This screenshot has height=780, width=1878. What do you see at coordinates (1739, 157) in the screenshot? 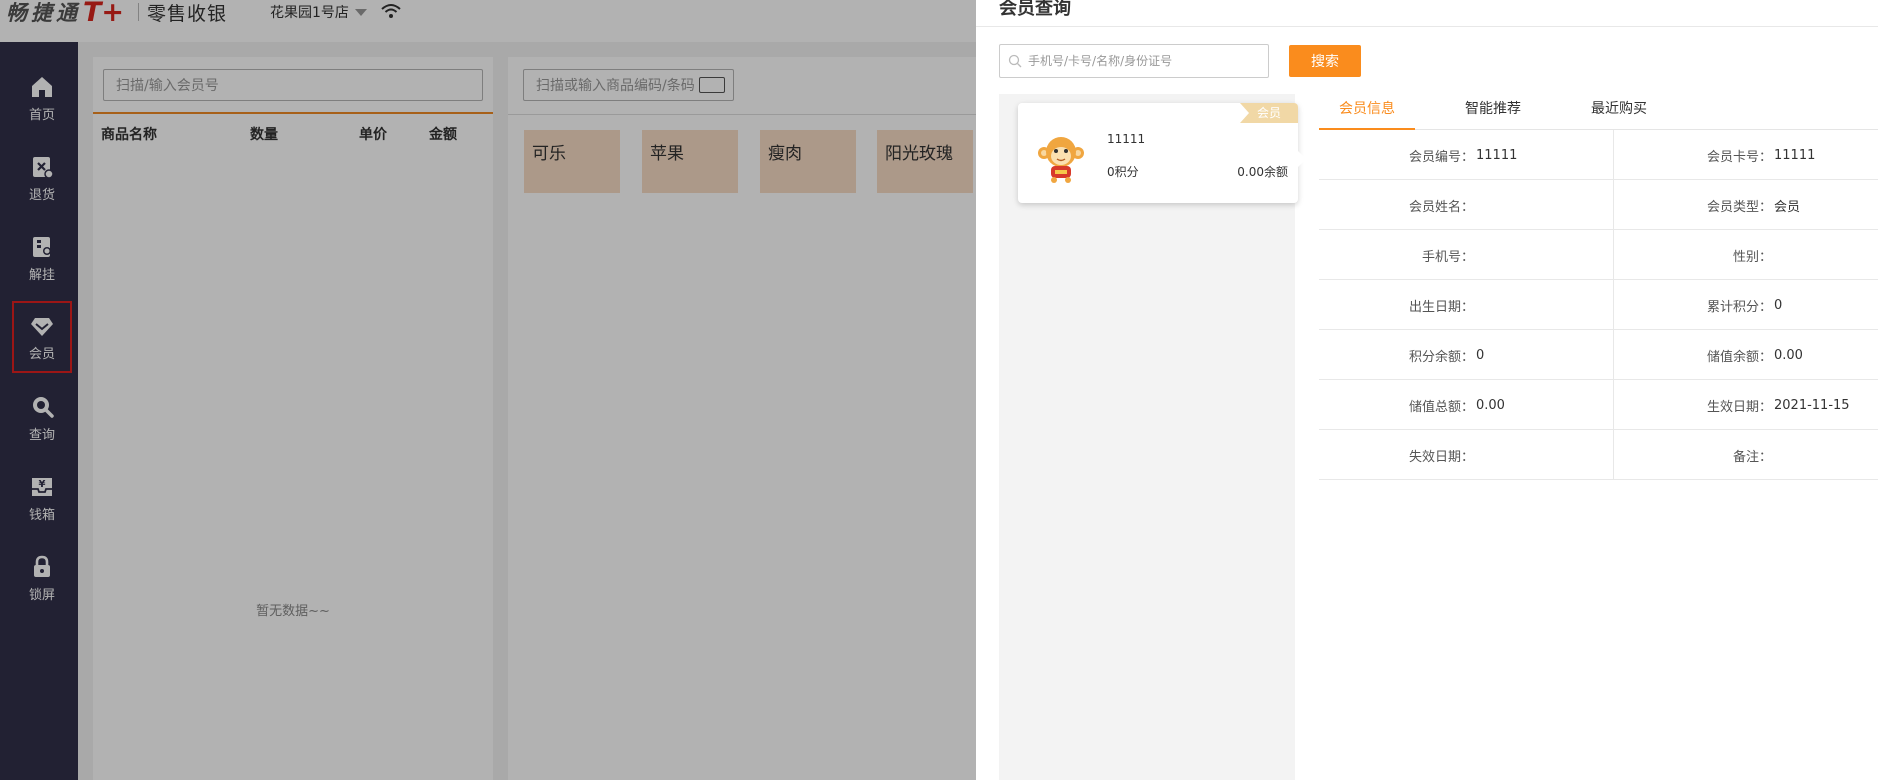
I see `field-label: 会员卡号：` at bounding box center [1739, 157].